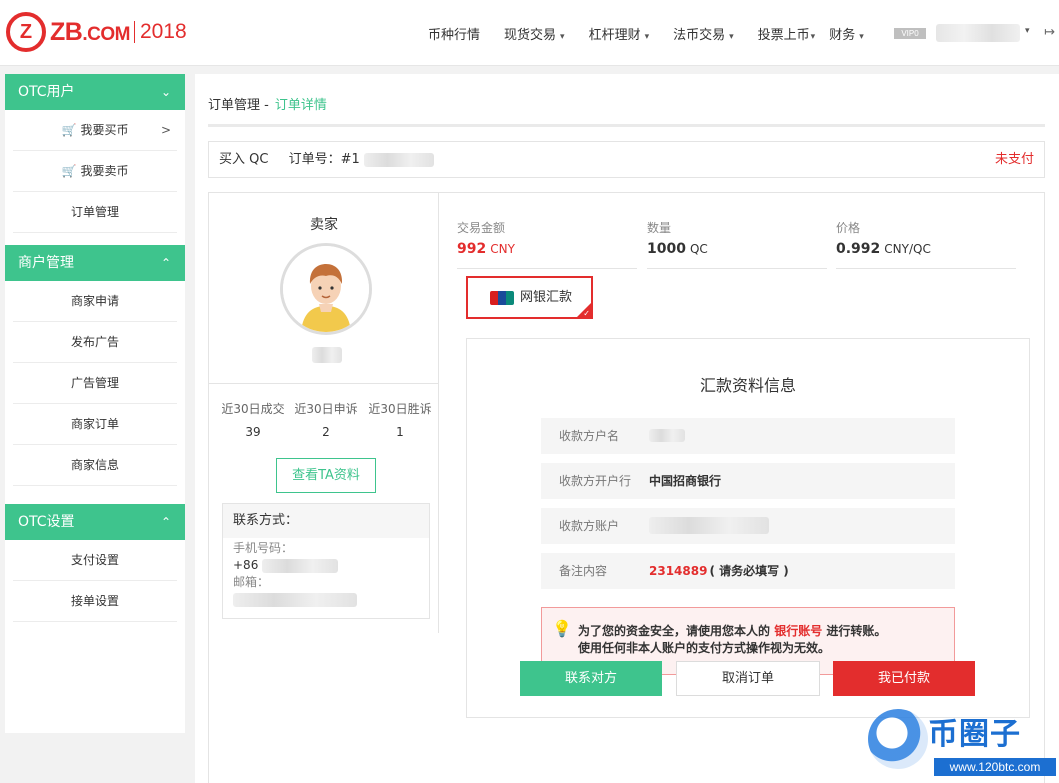 This screenshot has width=1059, height=783. What do you see at coordinates (658, 33) in the screenshot?
I see `main-nav: 币种行情 现货交易 ▾ 杠杆理财 ▾ 法币交易 ▾ 投票上币▾ 财务 ▾` at bounding box center [658, 33].